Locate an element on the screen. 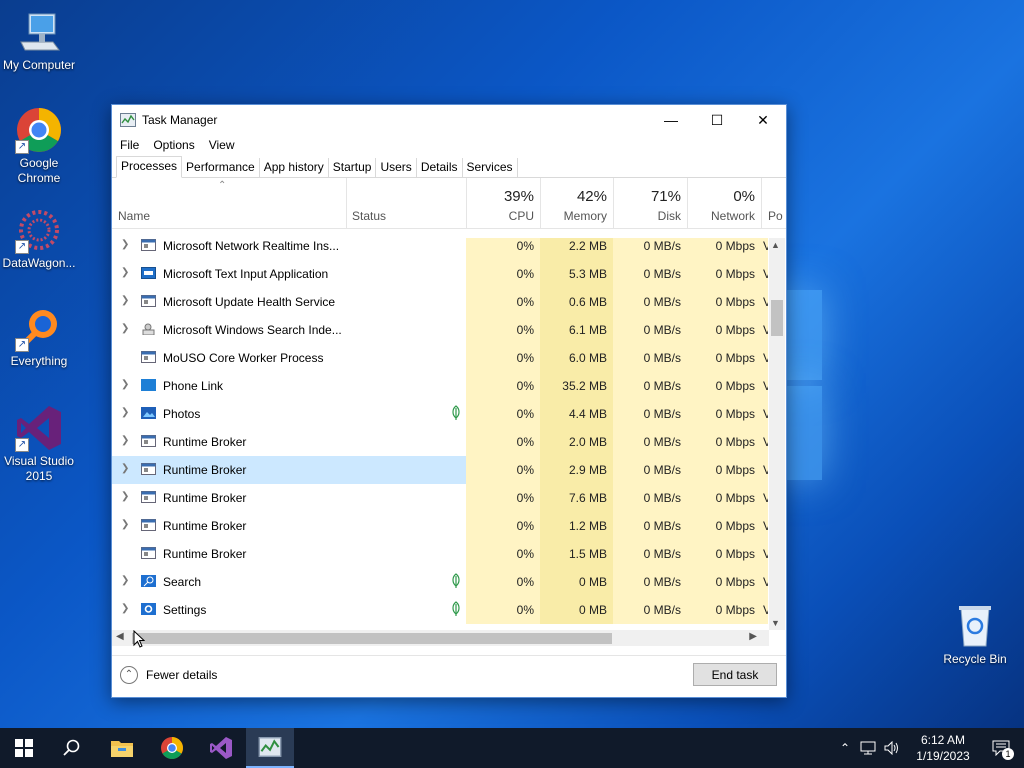 The height and width of the screenshot is (768, 1024). column-header-disk: 71% Disk is located at coordinates (650, 203).